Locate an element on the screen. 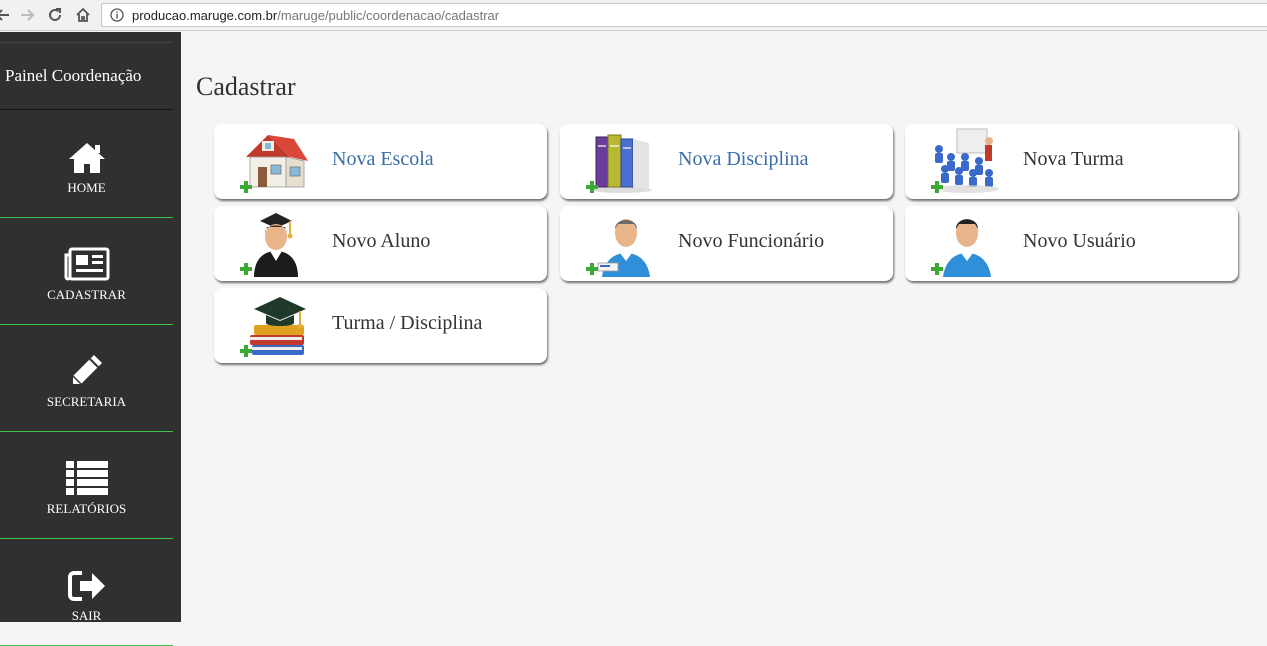  card-nova-turma: Nova Turma is located at coordinates (1071, 161).